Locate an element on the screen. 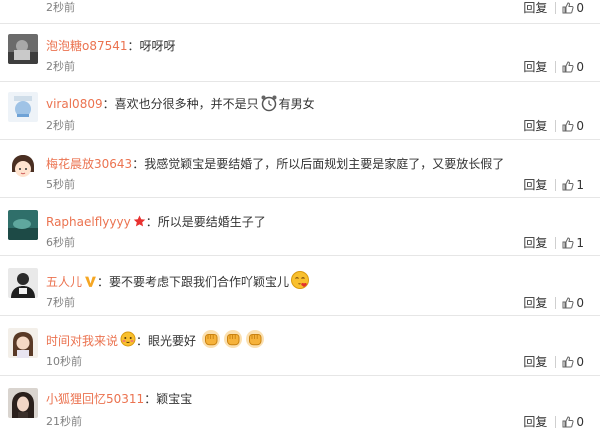  vip-v-icon is located at coordinates (90, 284).